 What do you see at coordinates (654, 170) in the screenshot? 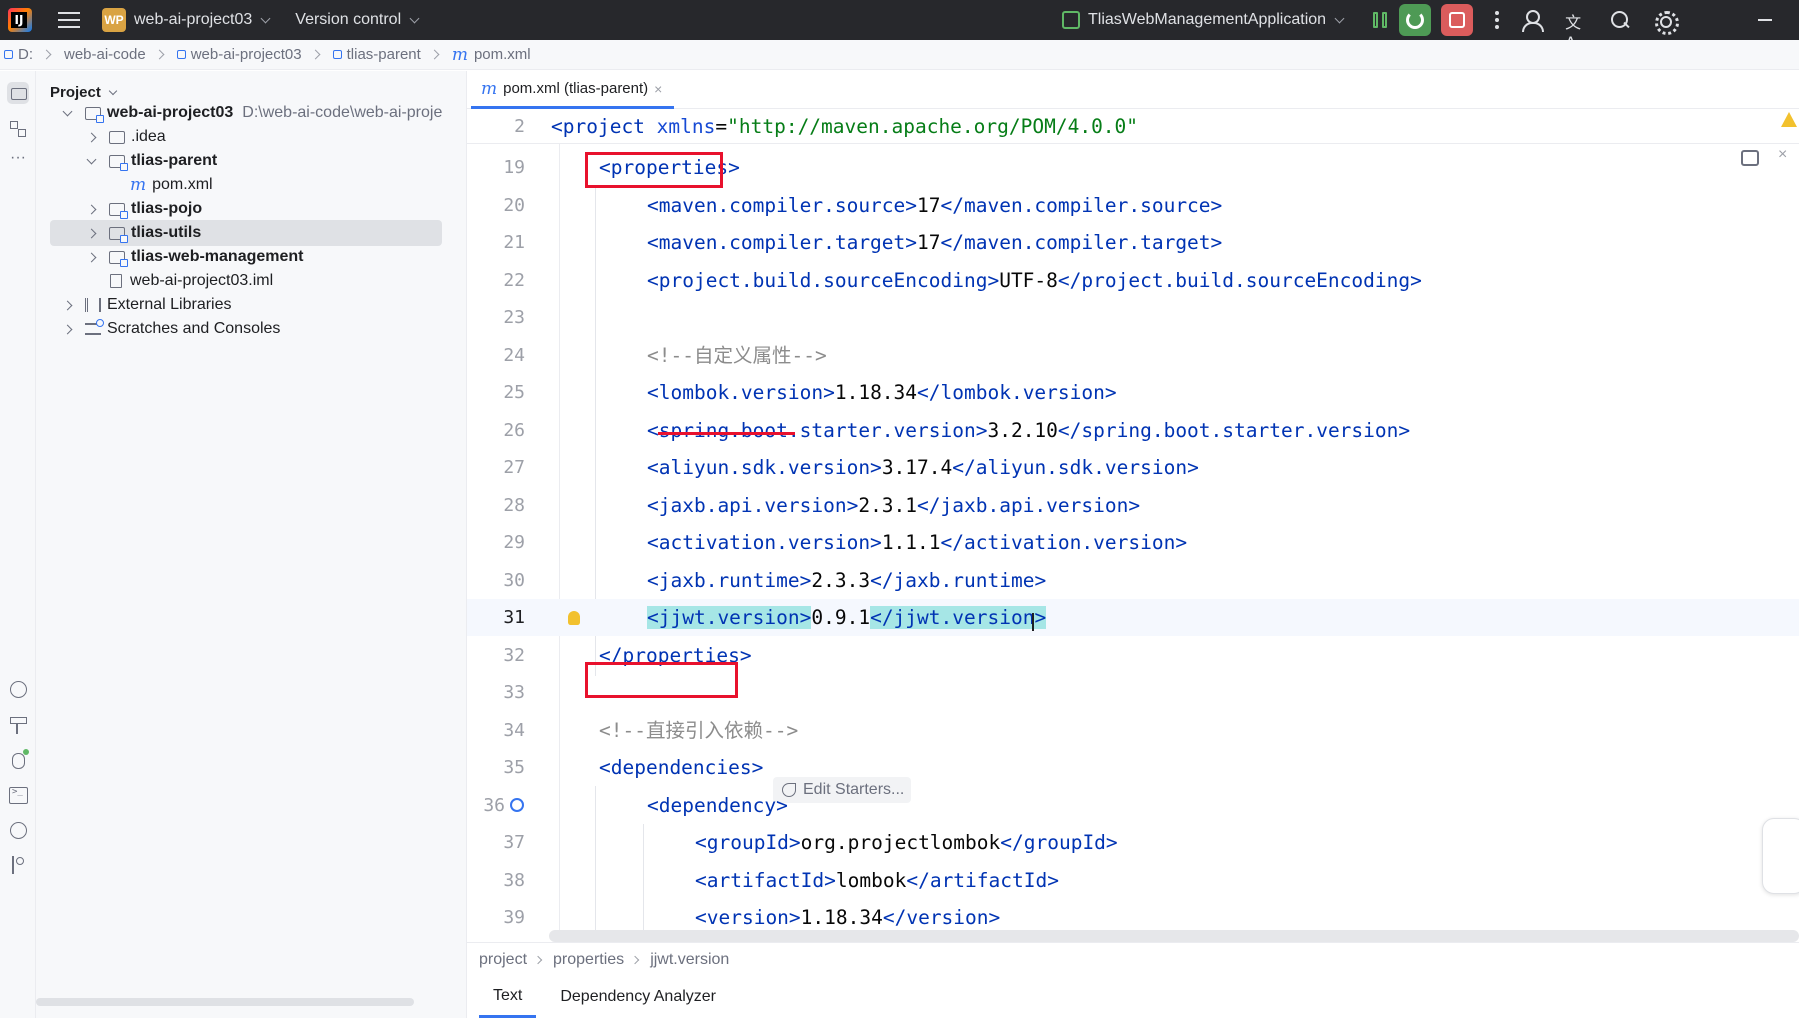
I see `annotation-box-properties-open` at bounding box center [654, 170].